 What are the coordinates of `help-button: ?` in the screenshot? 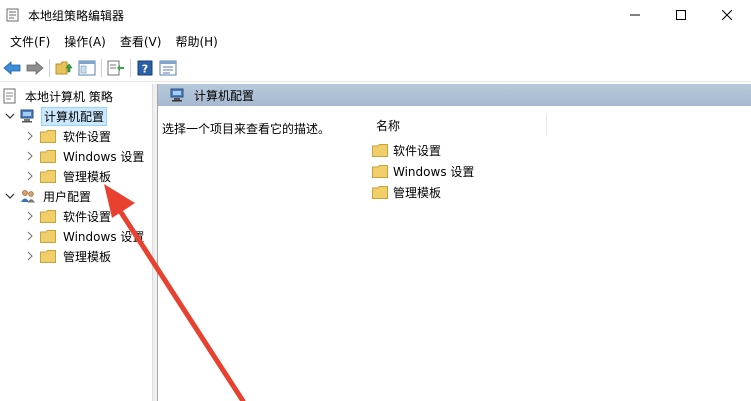 It's located at (145, 68).